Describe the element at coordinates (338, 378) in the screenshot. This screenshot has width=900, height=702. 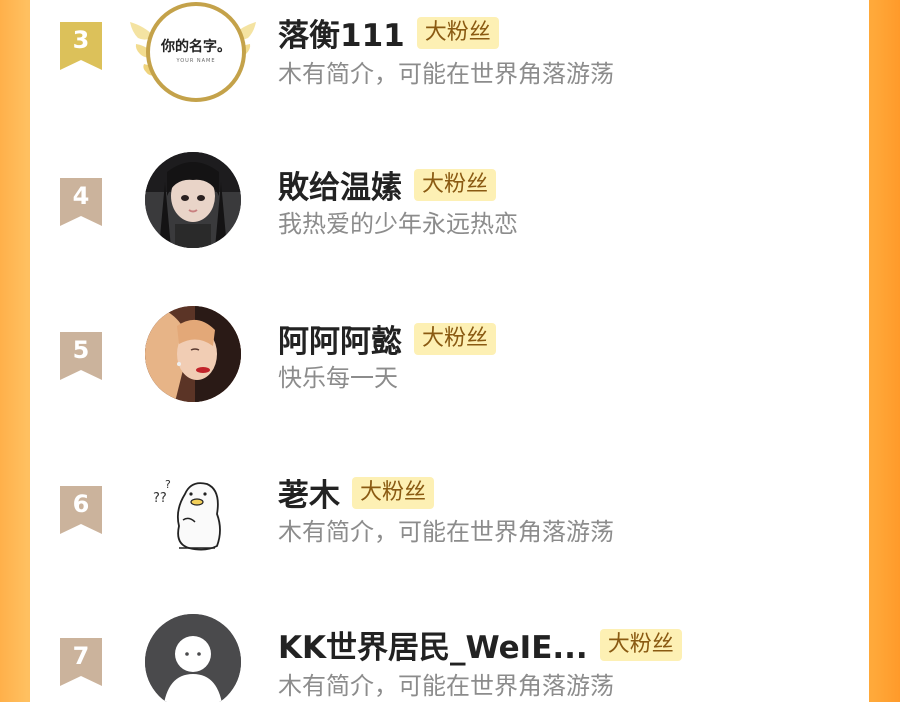
I see `fan-bio: 快乐每一天` at that location.